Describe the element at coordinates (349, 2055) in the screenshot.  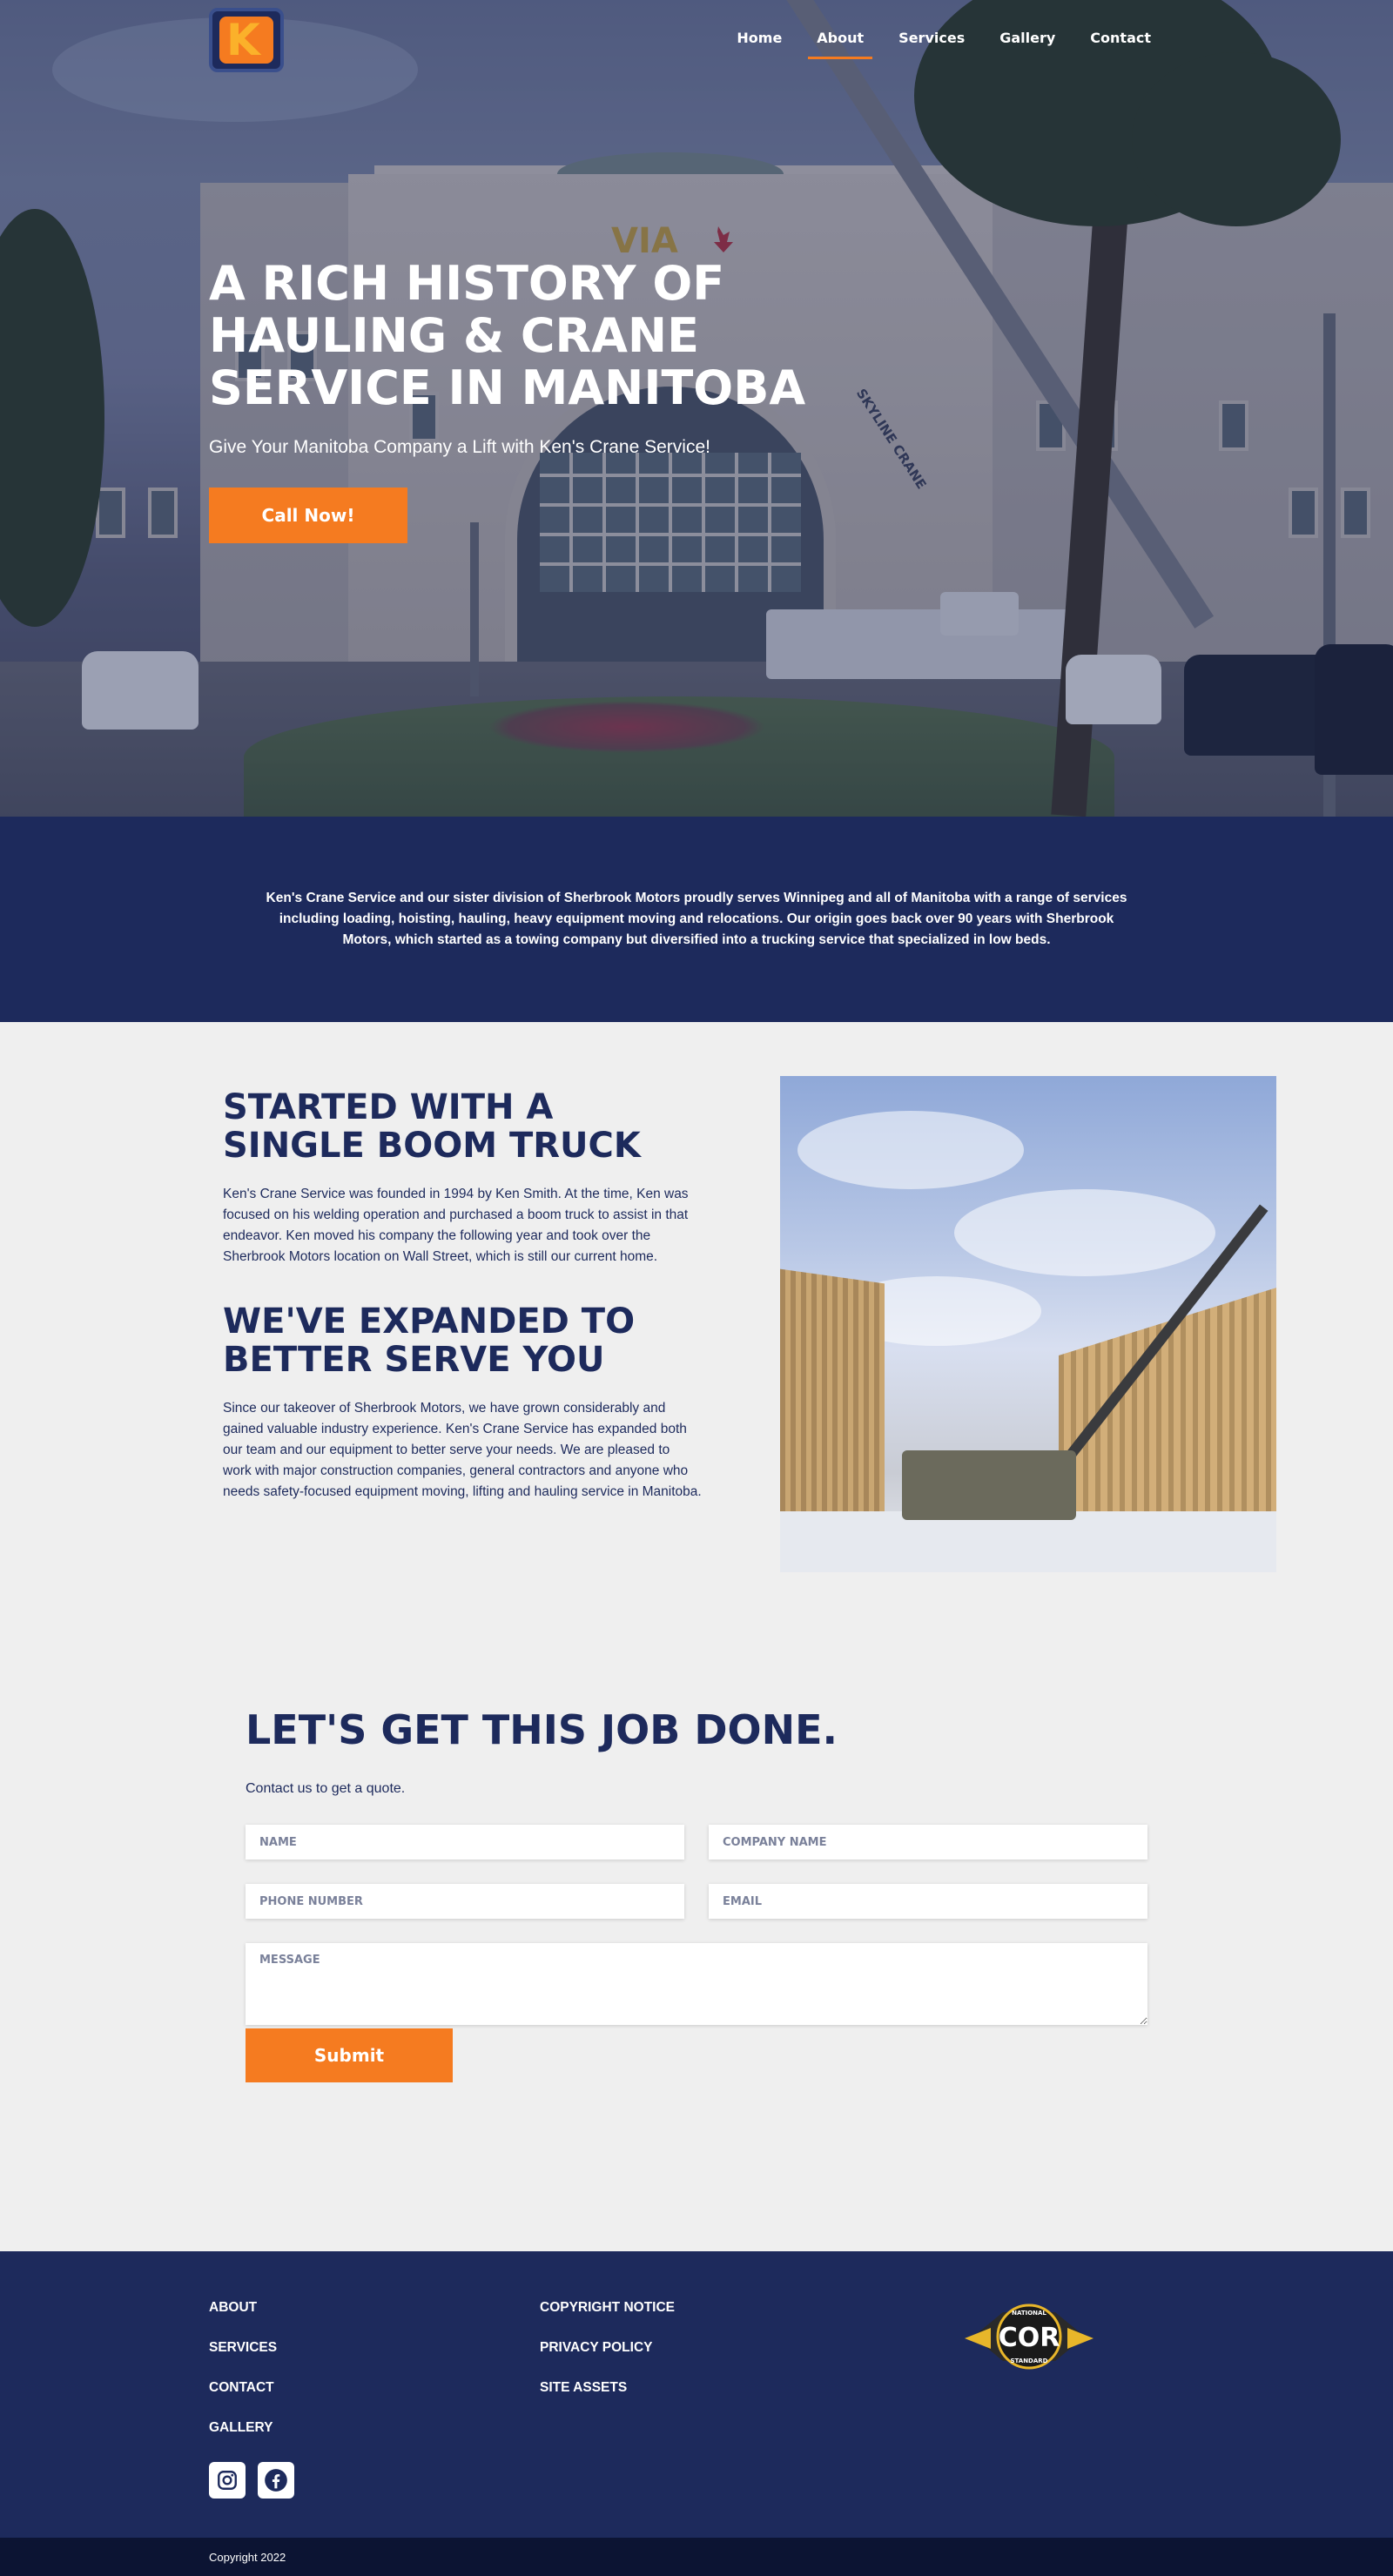
I see `submit-button: Submit` at that location.